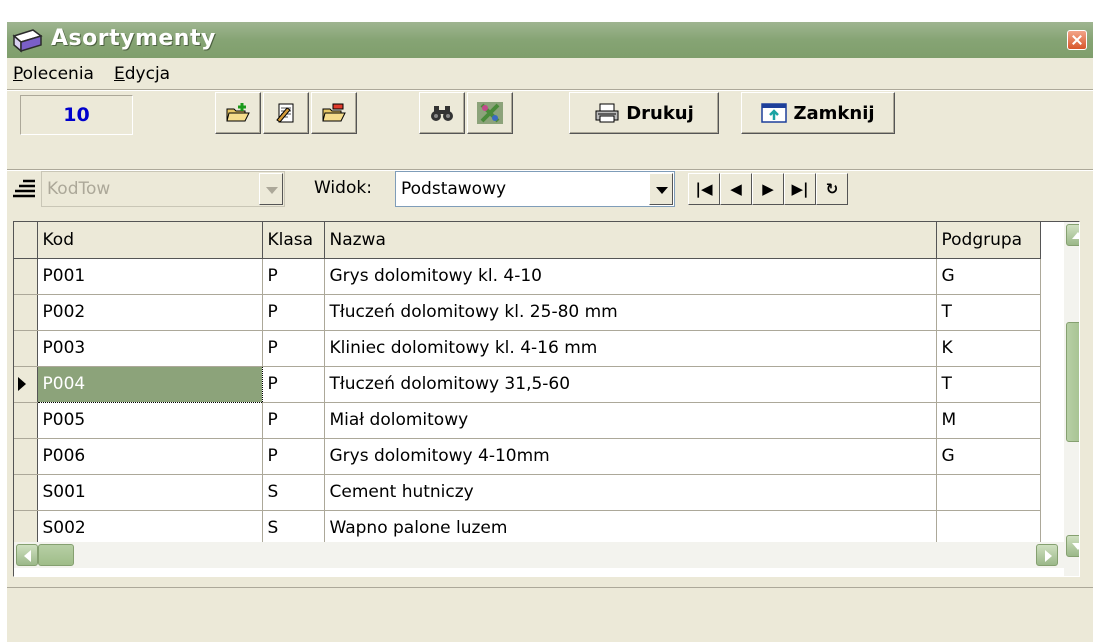 The width and height of the screenshot is (1093, 642). I want to click on sort-order-icon, so click(24, 188).